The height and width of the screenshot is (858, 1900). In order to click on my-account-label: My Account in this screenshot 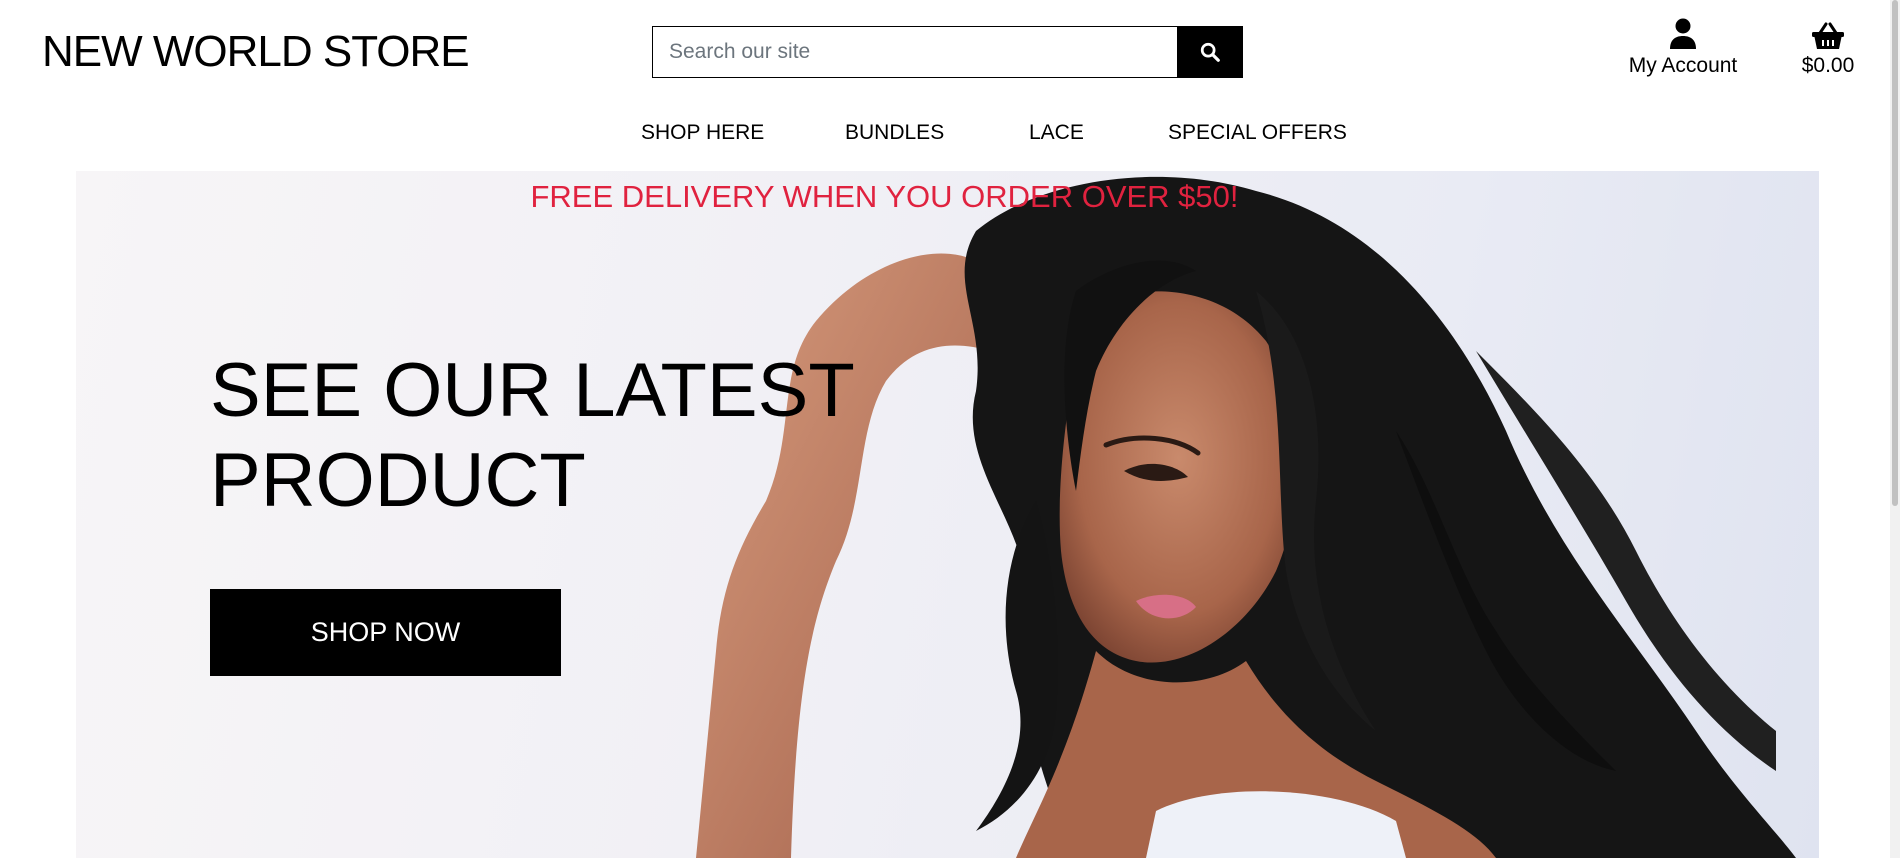, I will do `click(1683, 65)`.